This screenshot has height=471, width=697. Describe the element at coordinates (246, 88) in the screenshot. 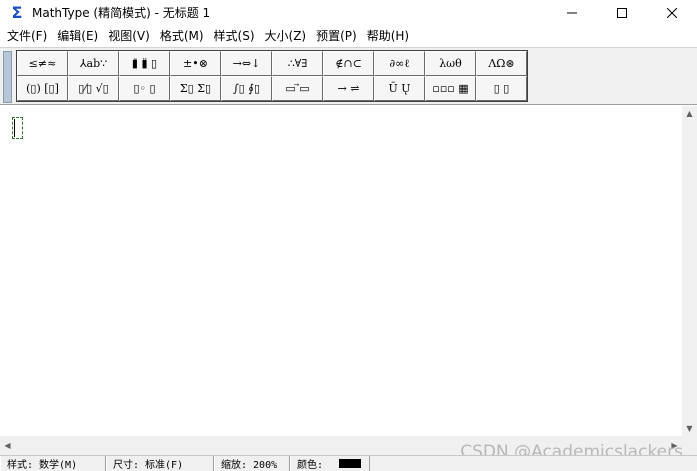

I see `palette-integral-templates: ∫▯ ∮▯` at that location.